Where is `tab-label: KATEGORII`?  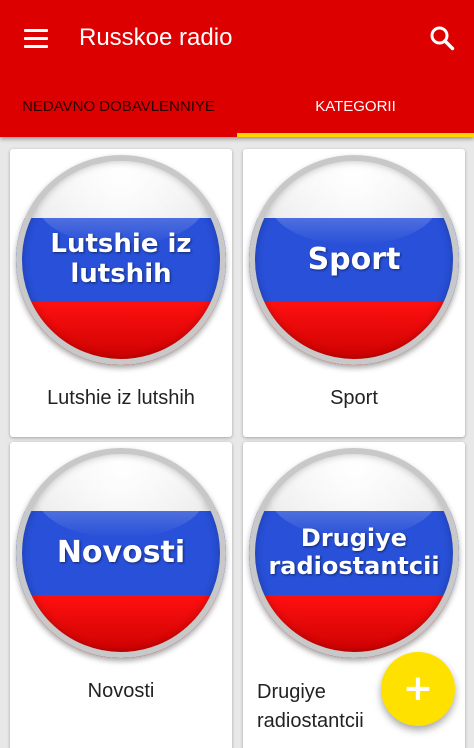
tab-label: KATEGORII is located at coordinates (355, 106).